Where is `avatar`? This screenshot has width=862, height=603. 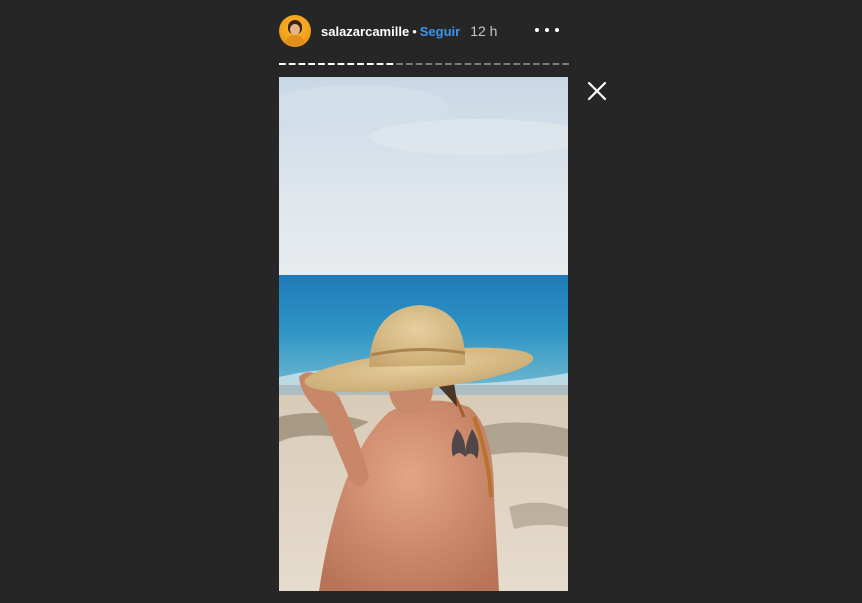
avatar is located at coordinates (295, 31).